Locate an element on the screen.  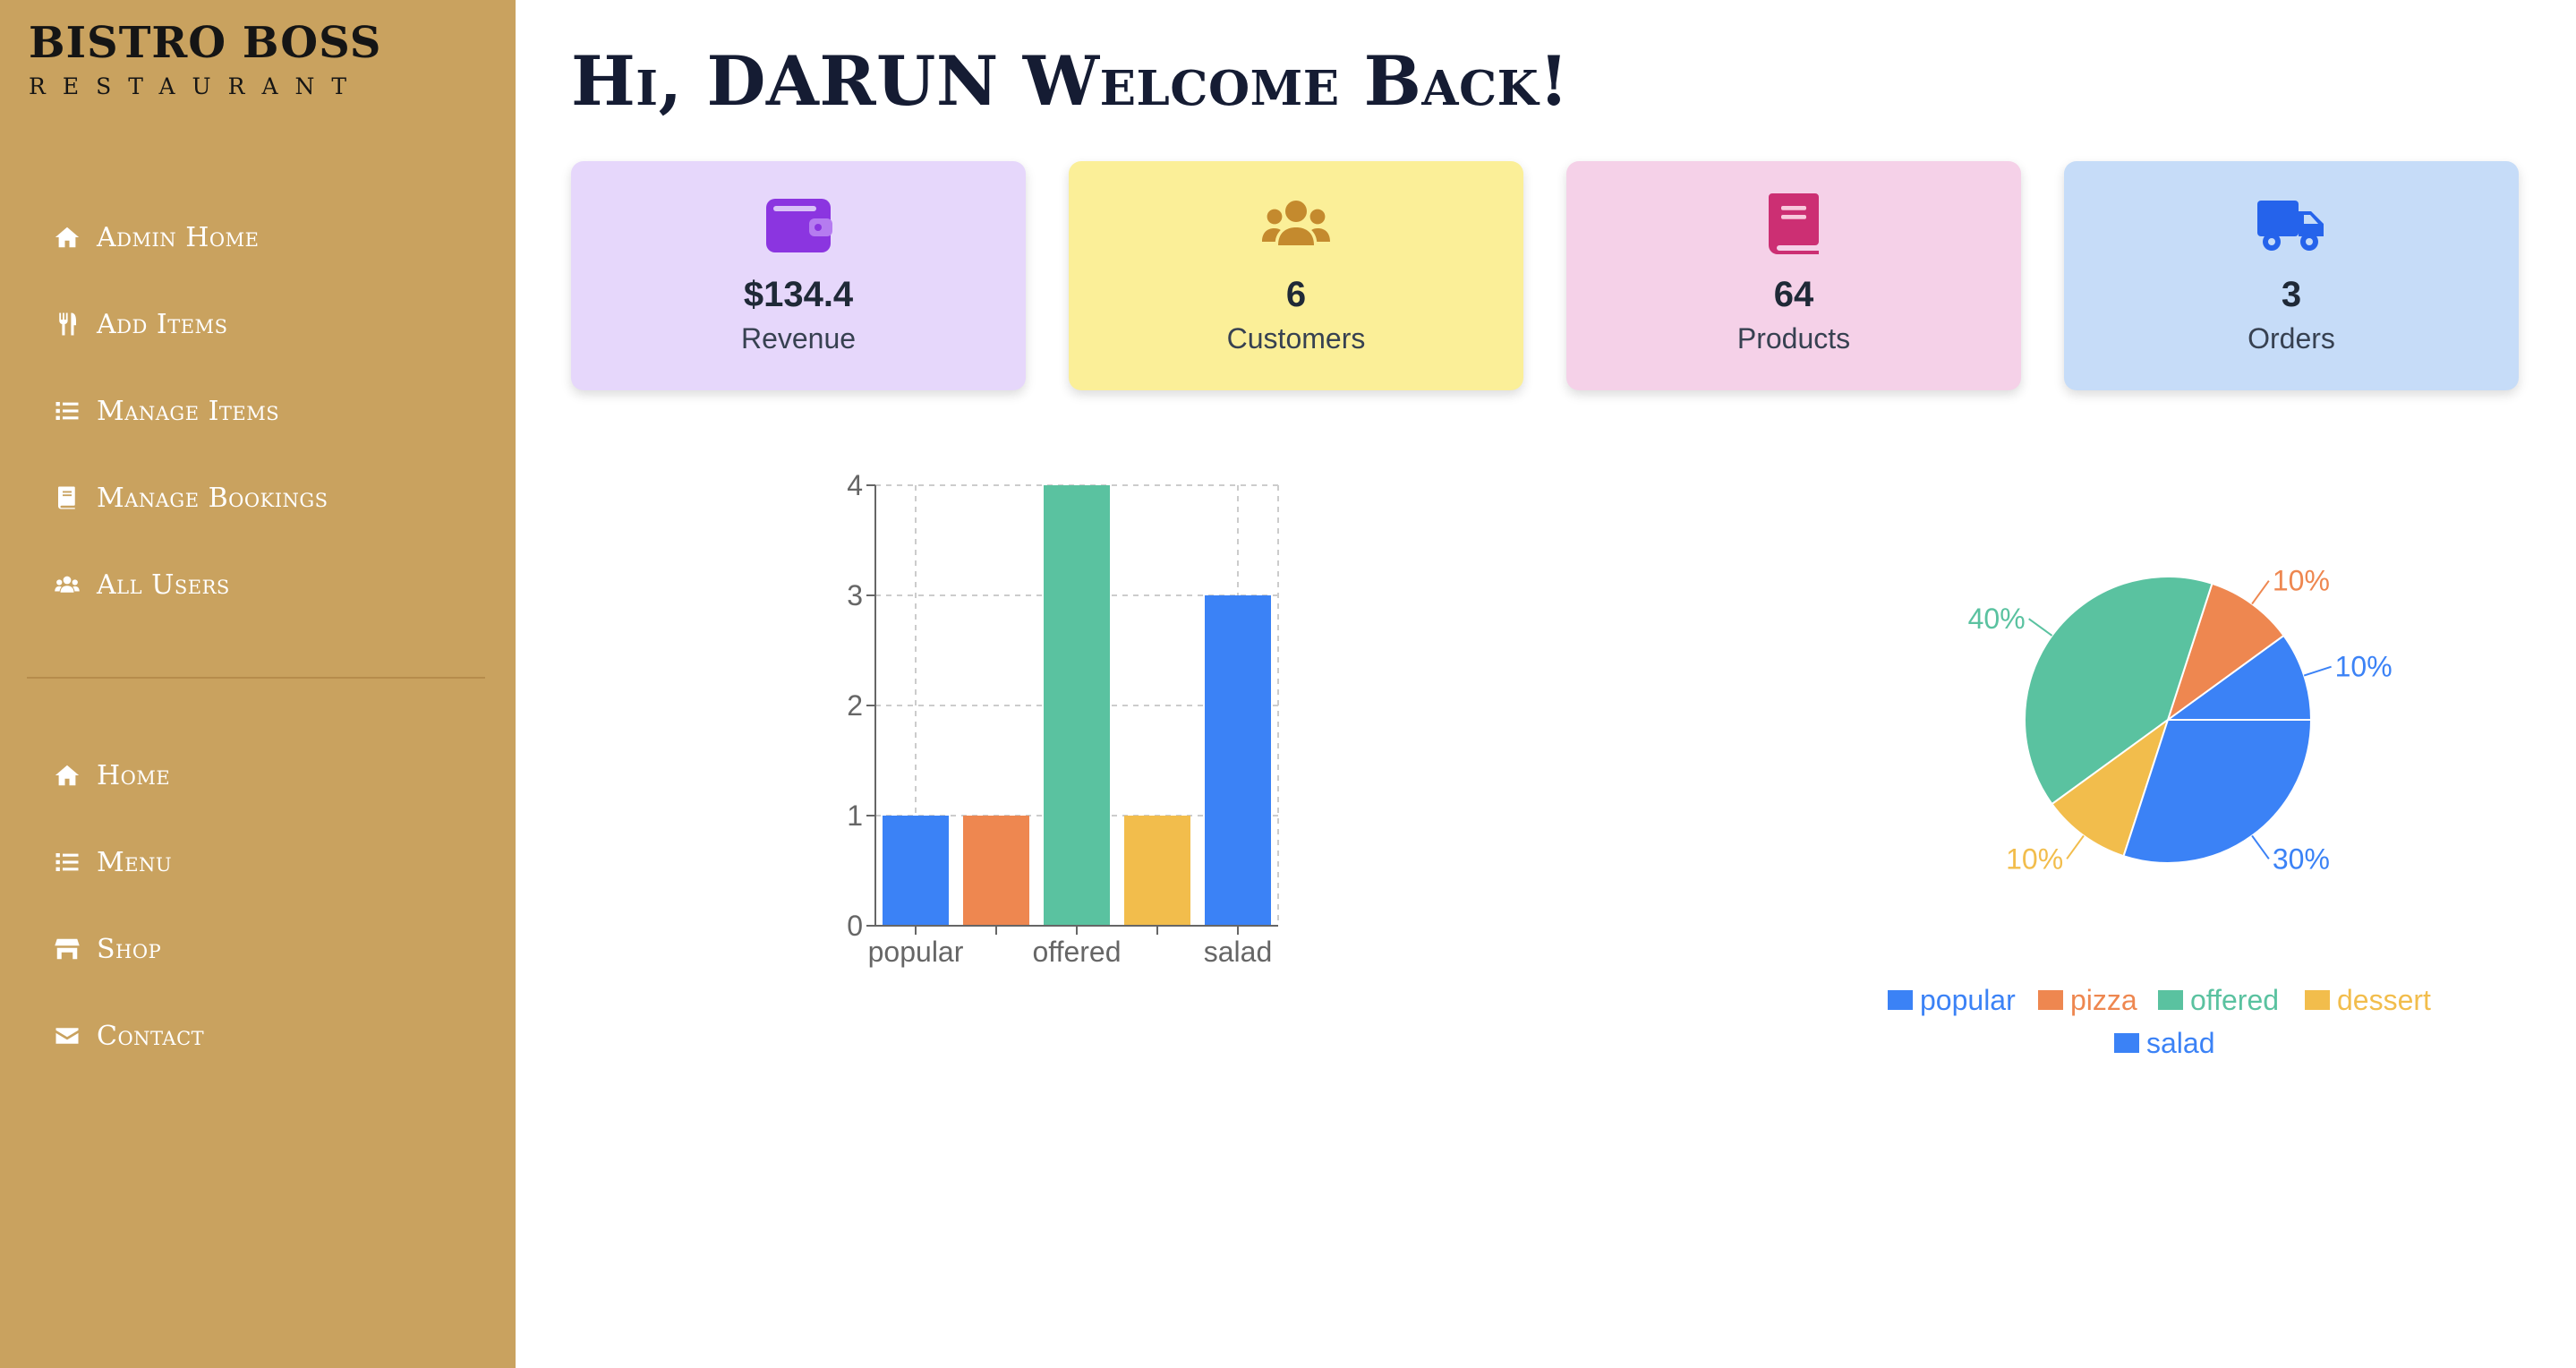
x-tick-label: offered is located at coordinates (1076, 952).